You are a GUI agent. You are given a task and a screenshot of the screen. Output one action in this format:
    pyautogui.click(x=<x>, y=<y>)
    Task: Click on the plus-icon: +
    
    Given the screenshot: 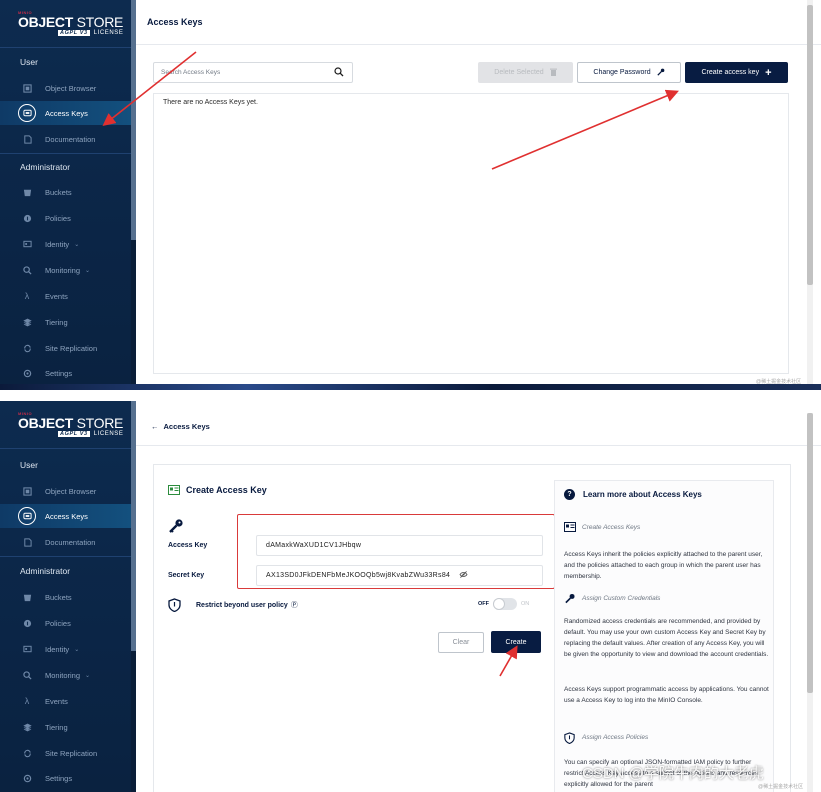 What is the action you would take?
    pyautogui.click(x=768, y=72)
    